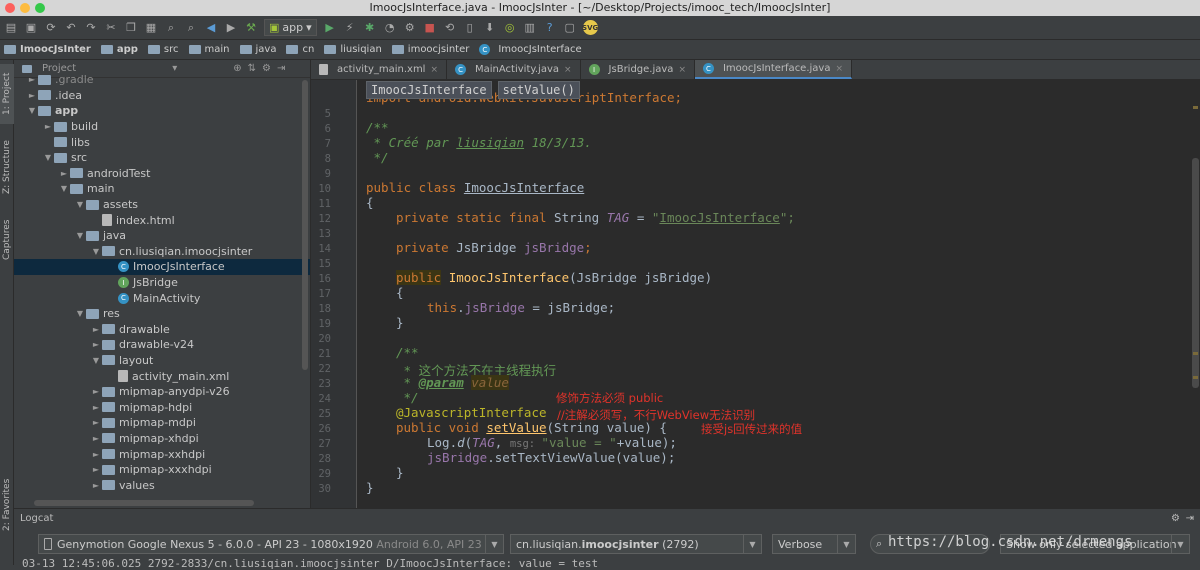 The image size is (1200, 570). What do you see at coordinates (429, 90) in the screenshot?
I see `code-breadcrumb-class: ImoocJsInterface` at bounding box center [429, 90].